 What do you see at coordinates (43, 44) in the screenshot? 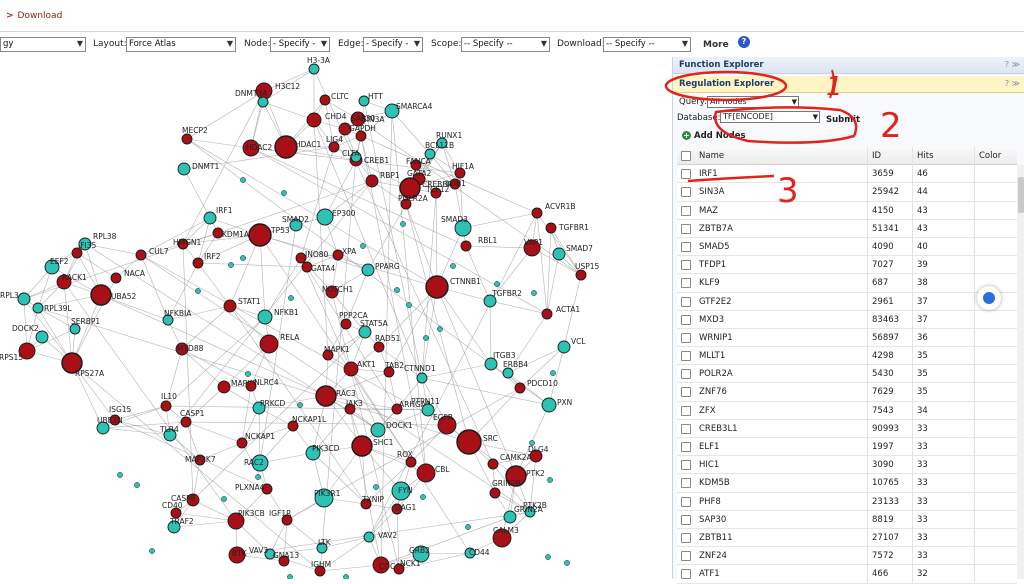
I see `ontology-select: gy ▼` at bounding box center [43, 44].